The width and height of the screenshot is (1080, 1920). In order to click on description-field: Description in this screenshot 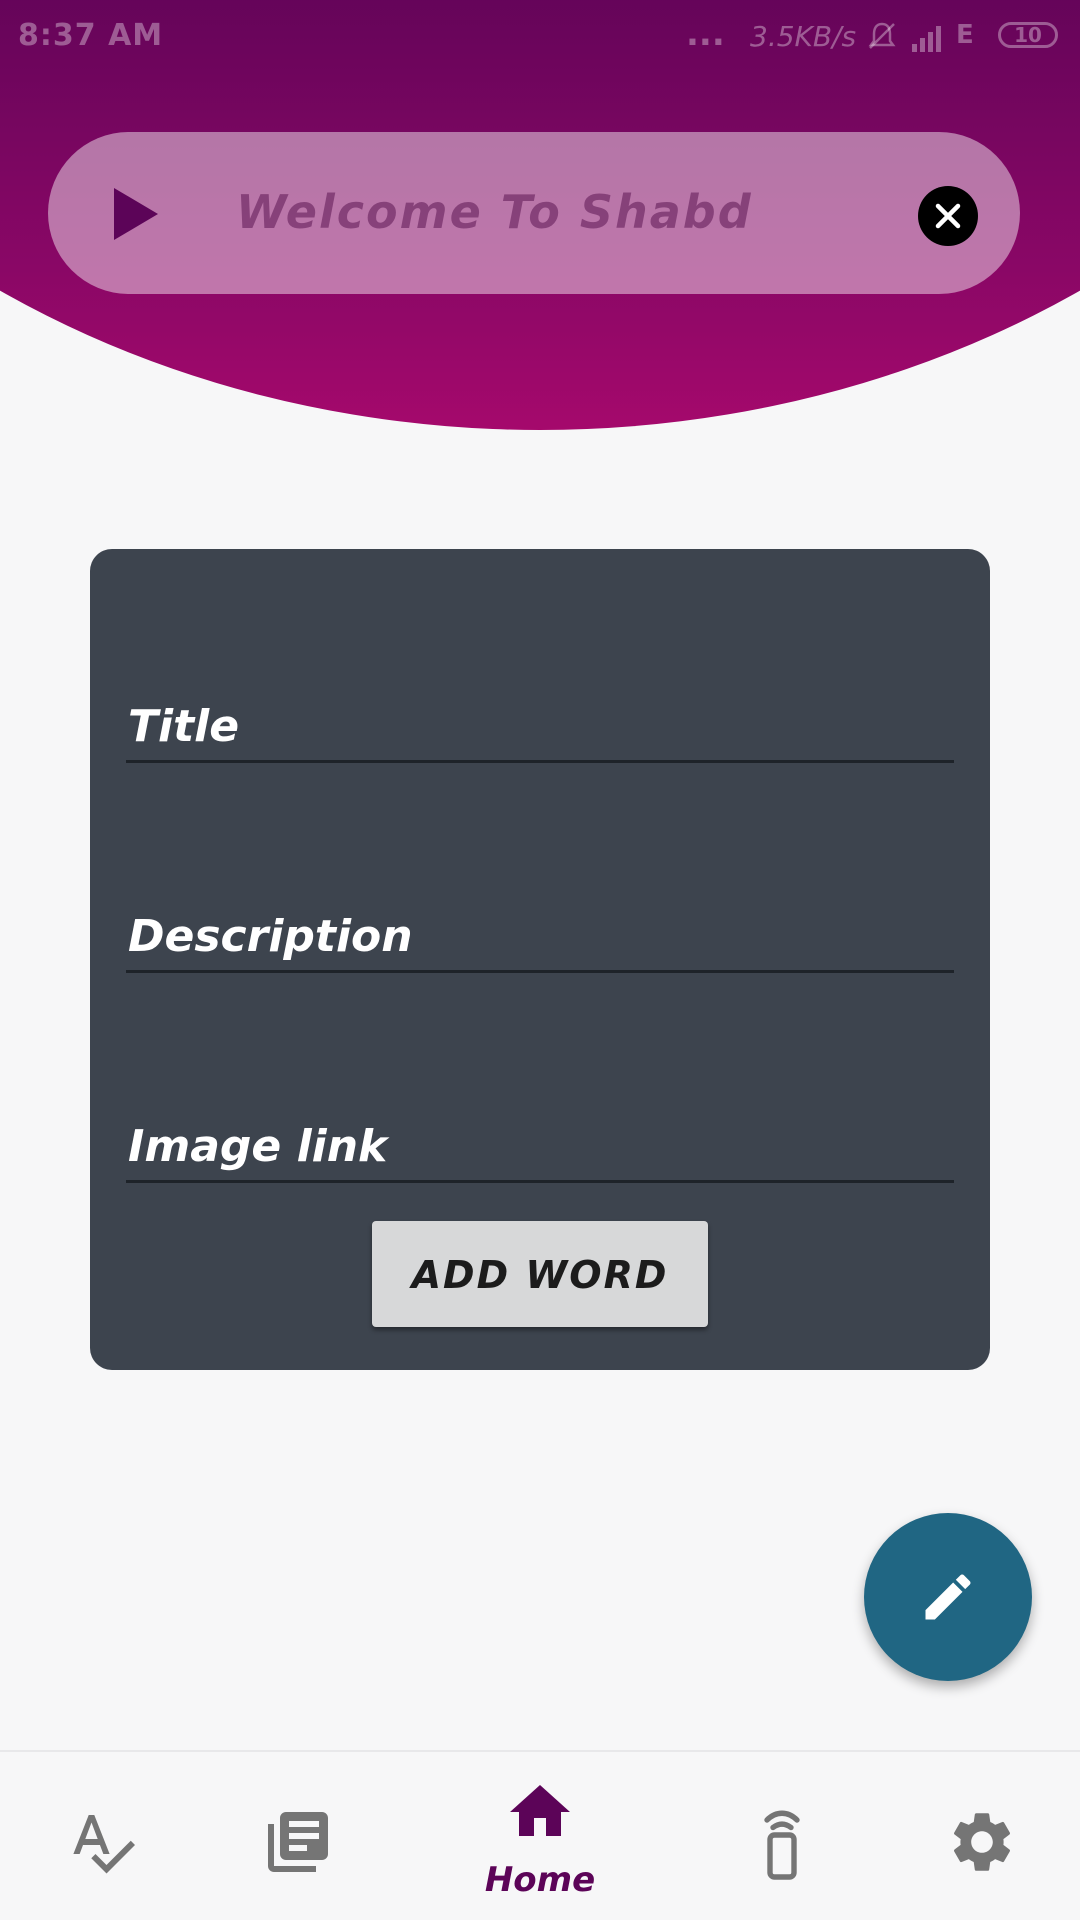, I will do `click(542, 931)`.